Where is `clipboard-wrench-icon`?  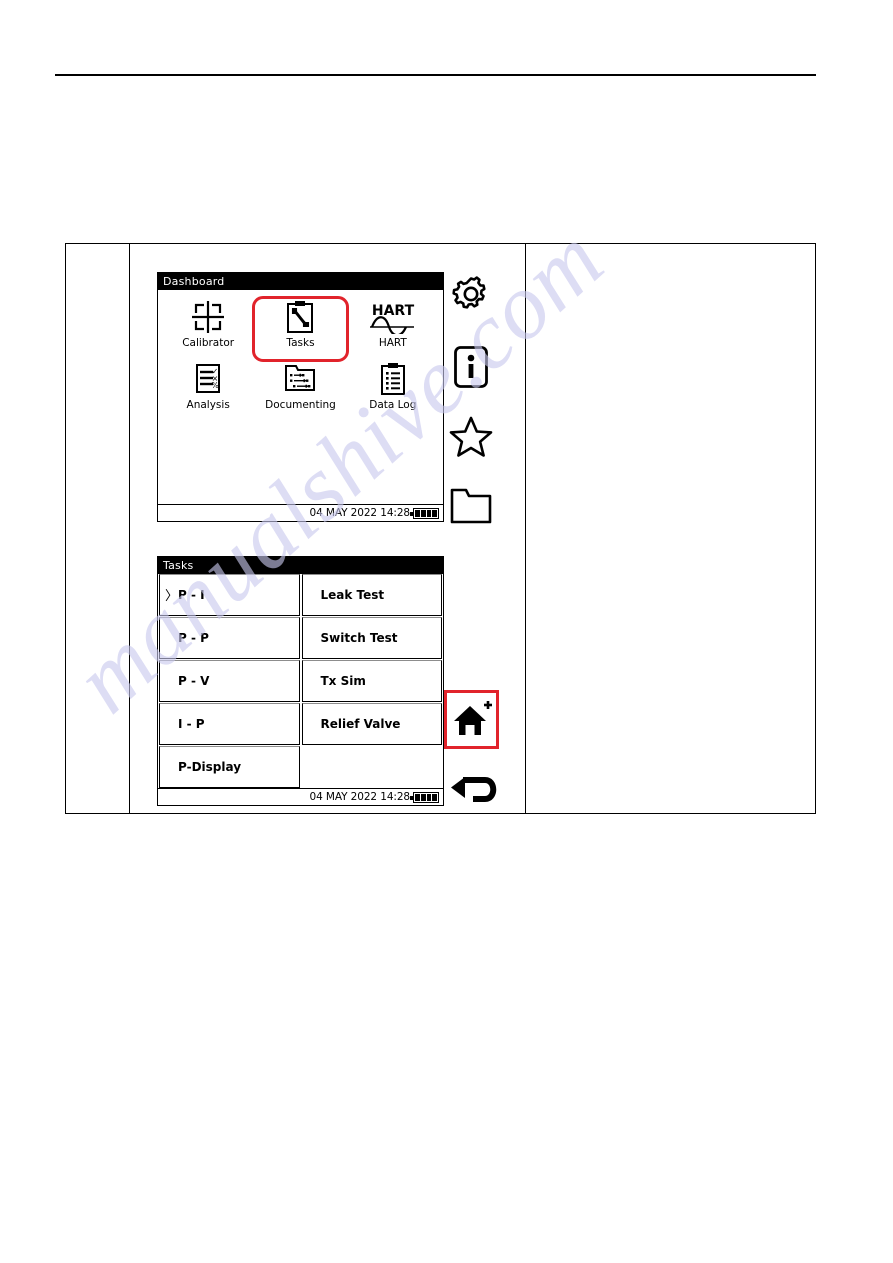
clipboard-wrench-icon is located at coordinates (300, 317).